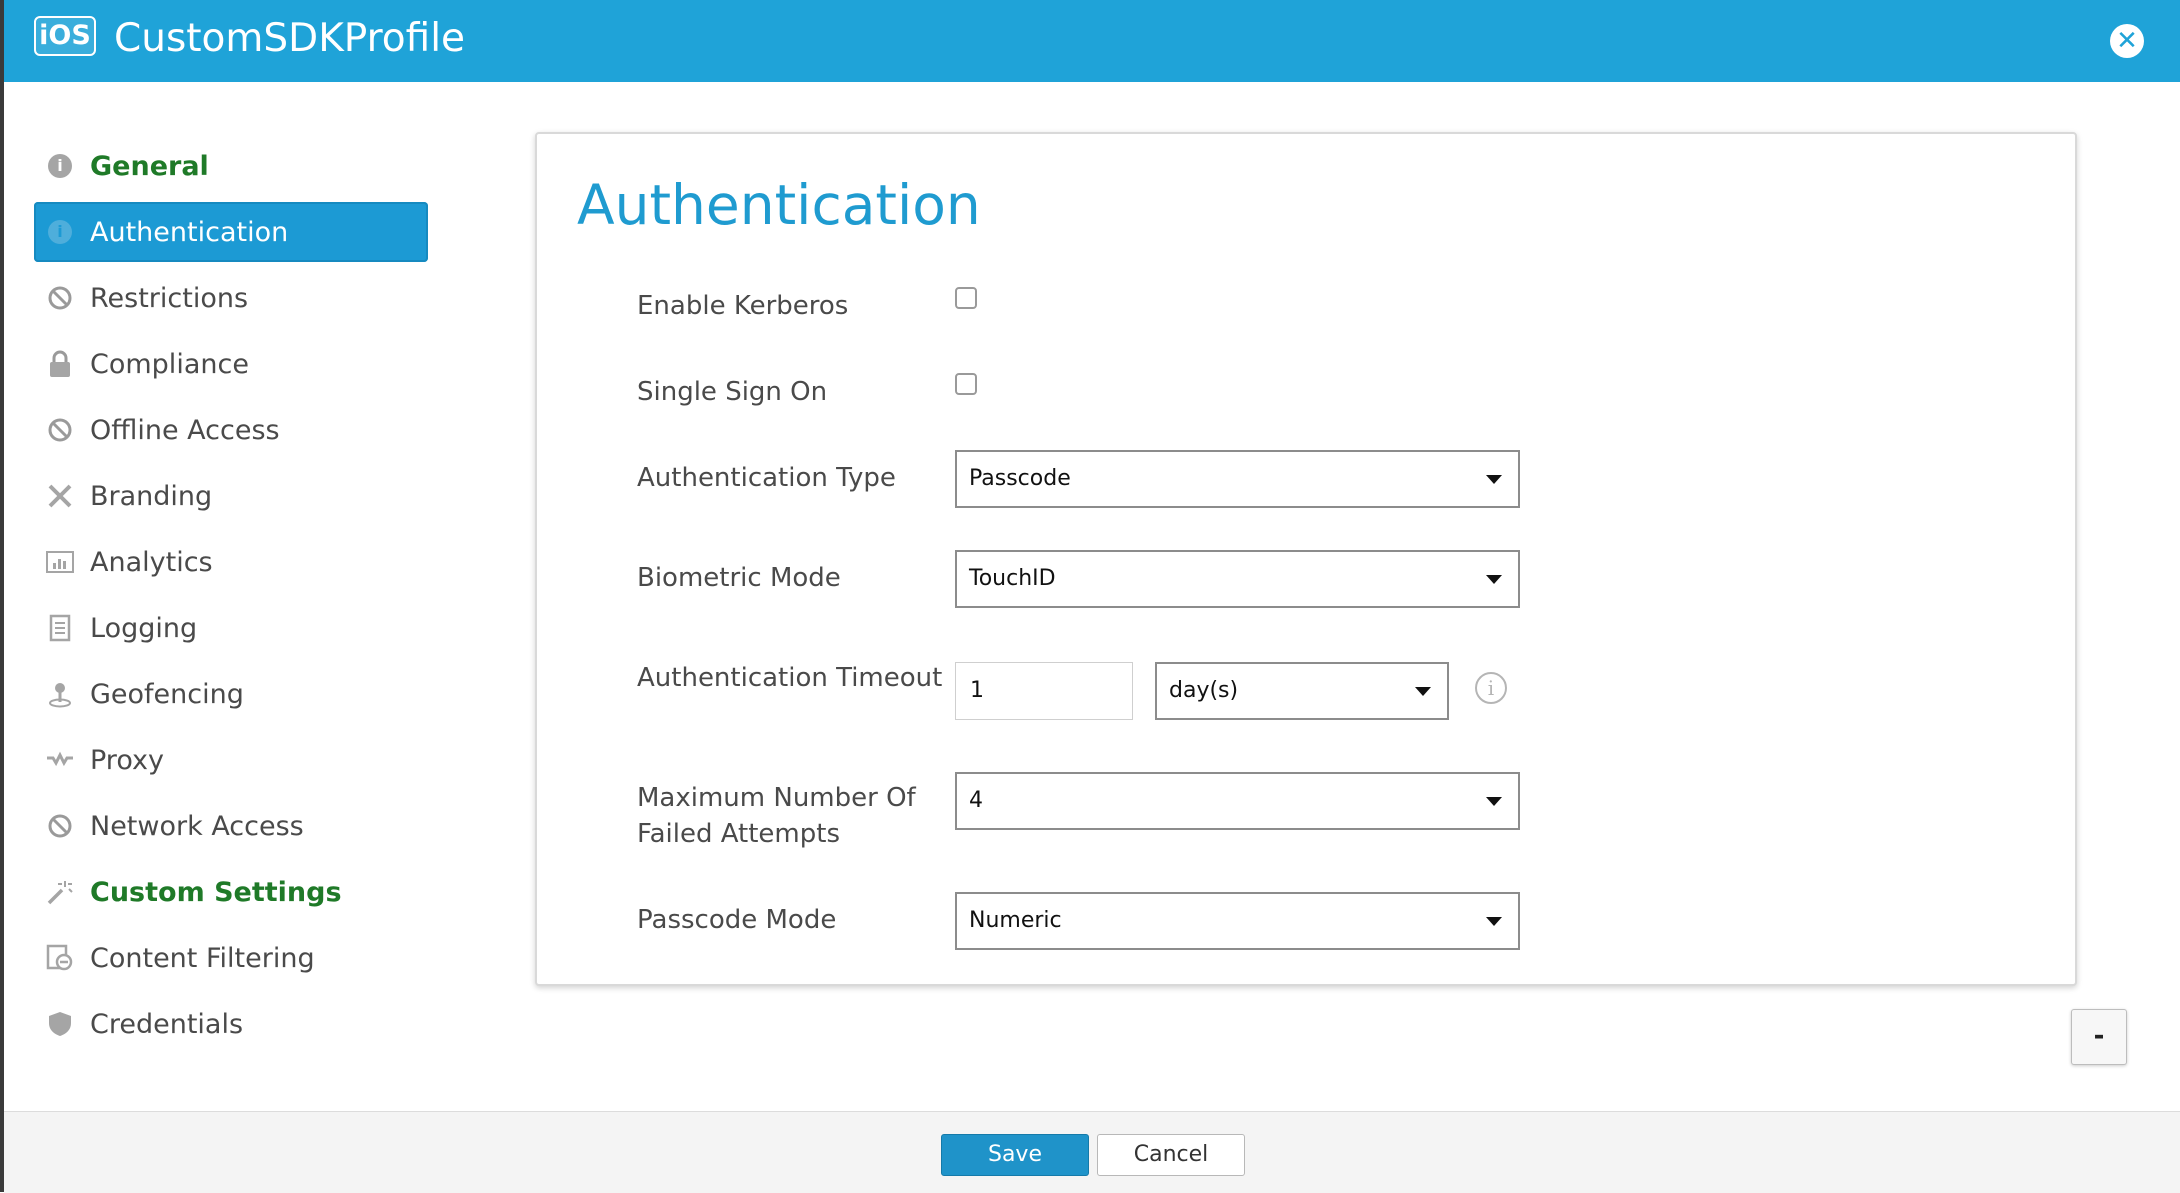 The image size is (2180, 1193). Describe the element at coordinates (1044, 691) in the screenshot. I see `authentication-timeout-input: 1` at that location.